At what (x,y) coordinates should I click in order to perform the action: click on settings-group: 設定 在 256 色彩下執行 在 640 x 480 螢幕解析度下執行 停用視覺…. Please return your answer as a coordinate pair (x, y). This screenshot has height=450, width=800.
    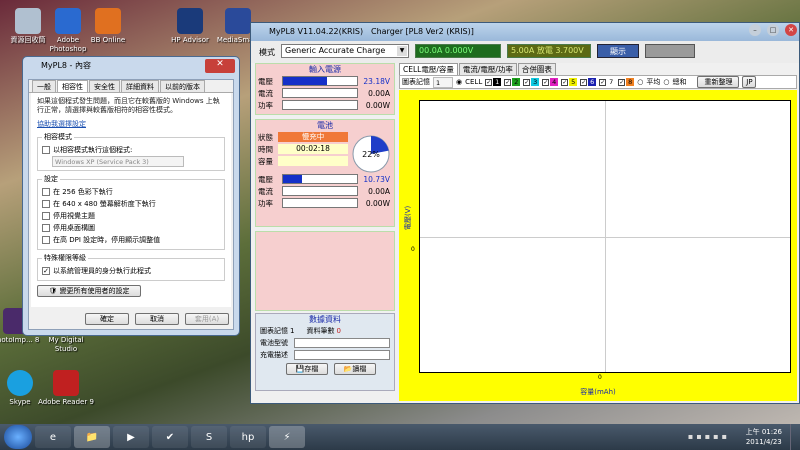
    Looking at the image, I should click on (131, 212).